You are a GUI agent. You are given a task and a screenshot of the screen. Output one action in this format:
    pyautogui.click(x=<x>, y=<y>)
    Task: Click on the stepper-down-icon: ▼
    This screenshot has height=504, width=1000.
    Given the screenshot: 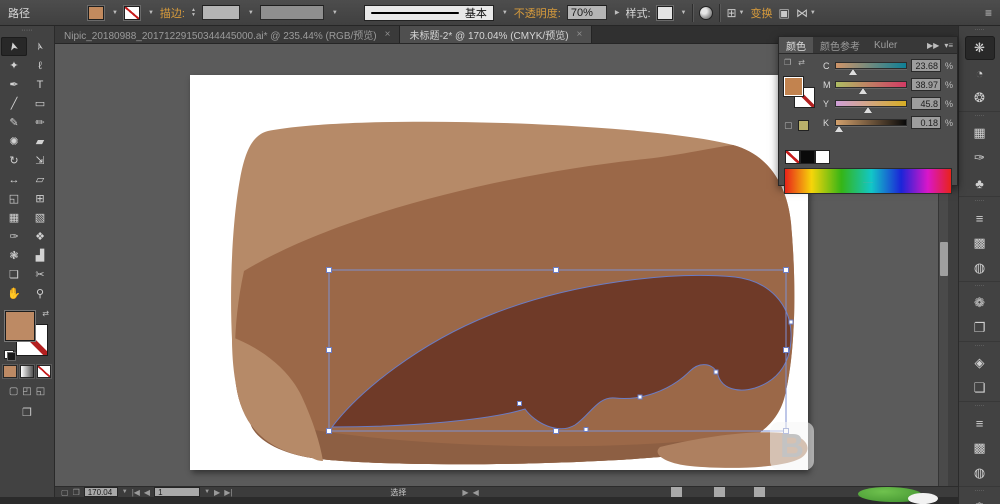 What is the action you would take?
    pyautogui.click(x=193, y=15)
    